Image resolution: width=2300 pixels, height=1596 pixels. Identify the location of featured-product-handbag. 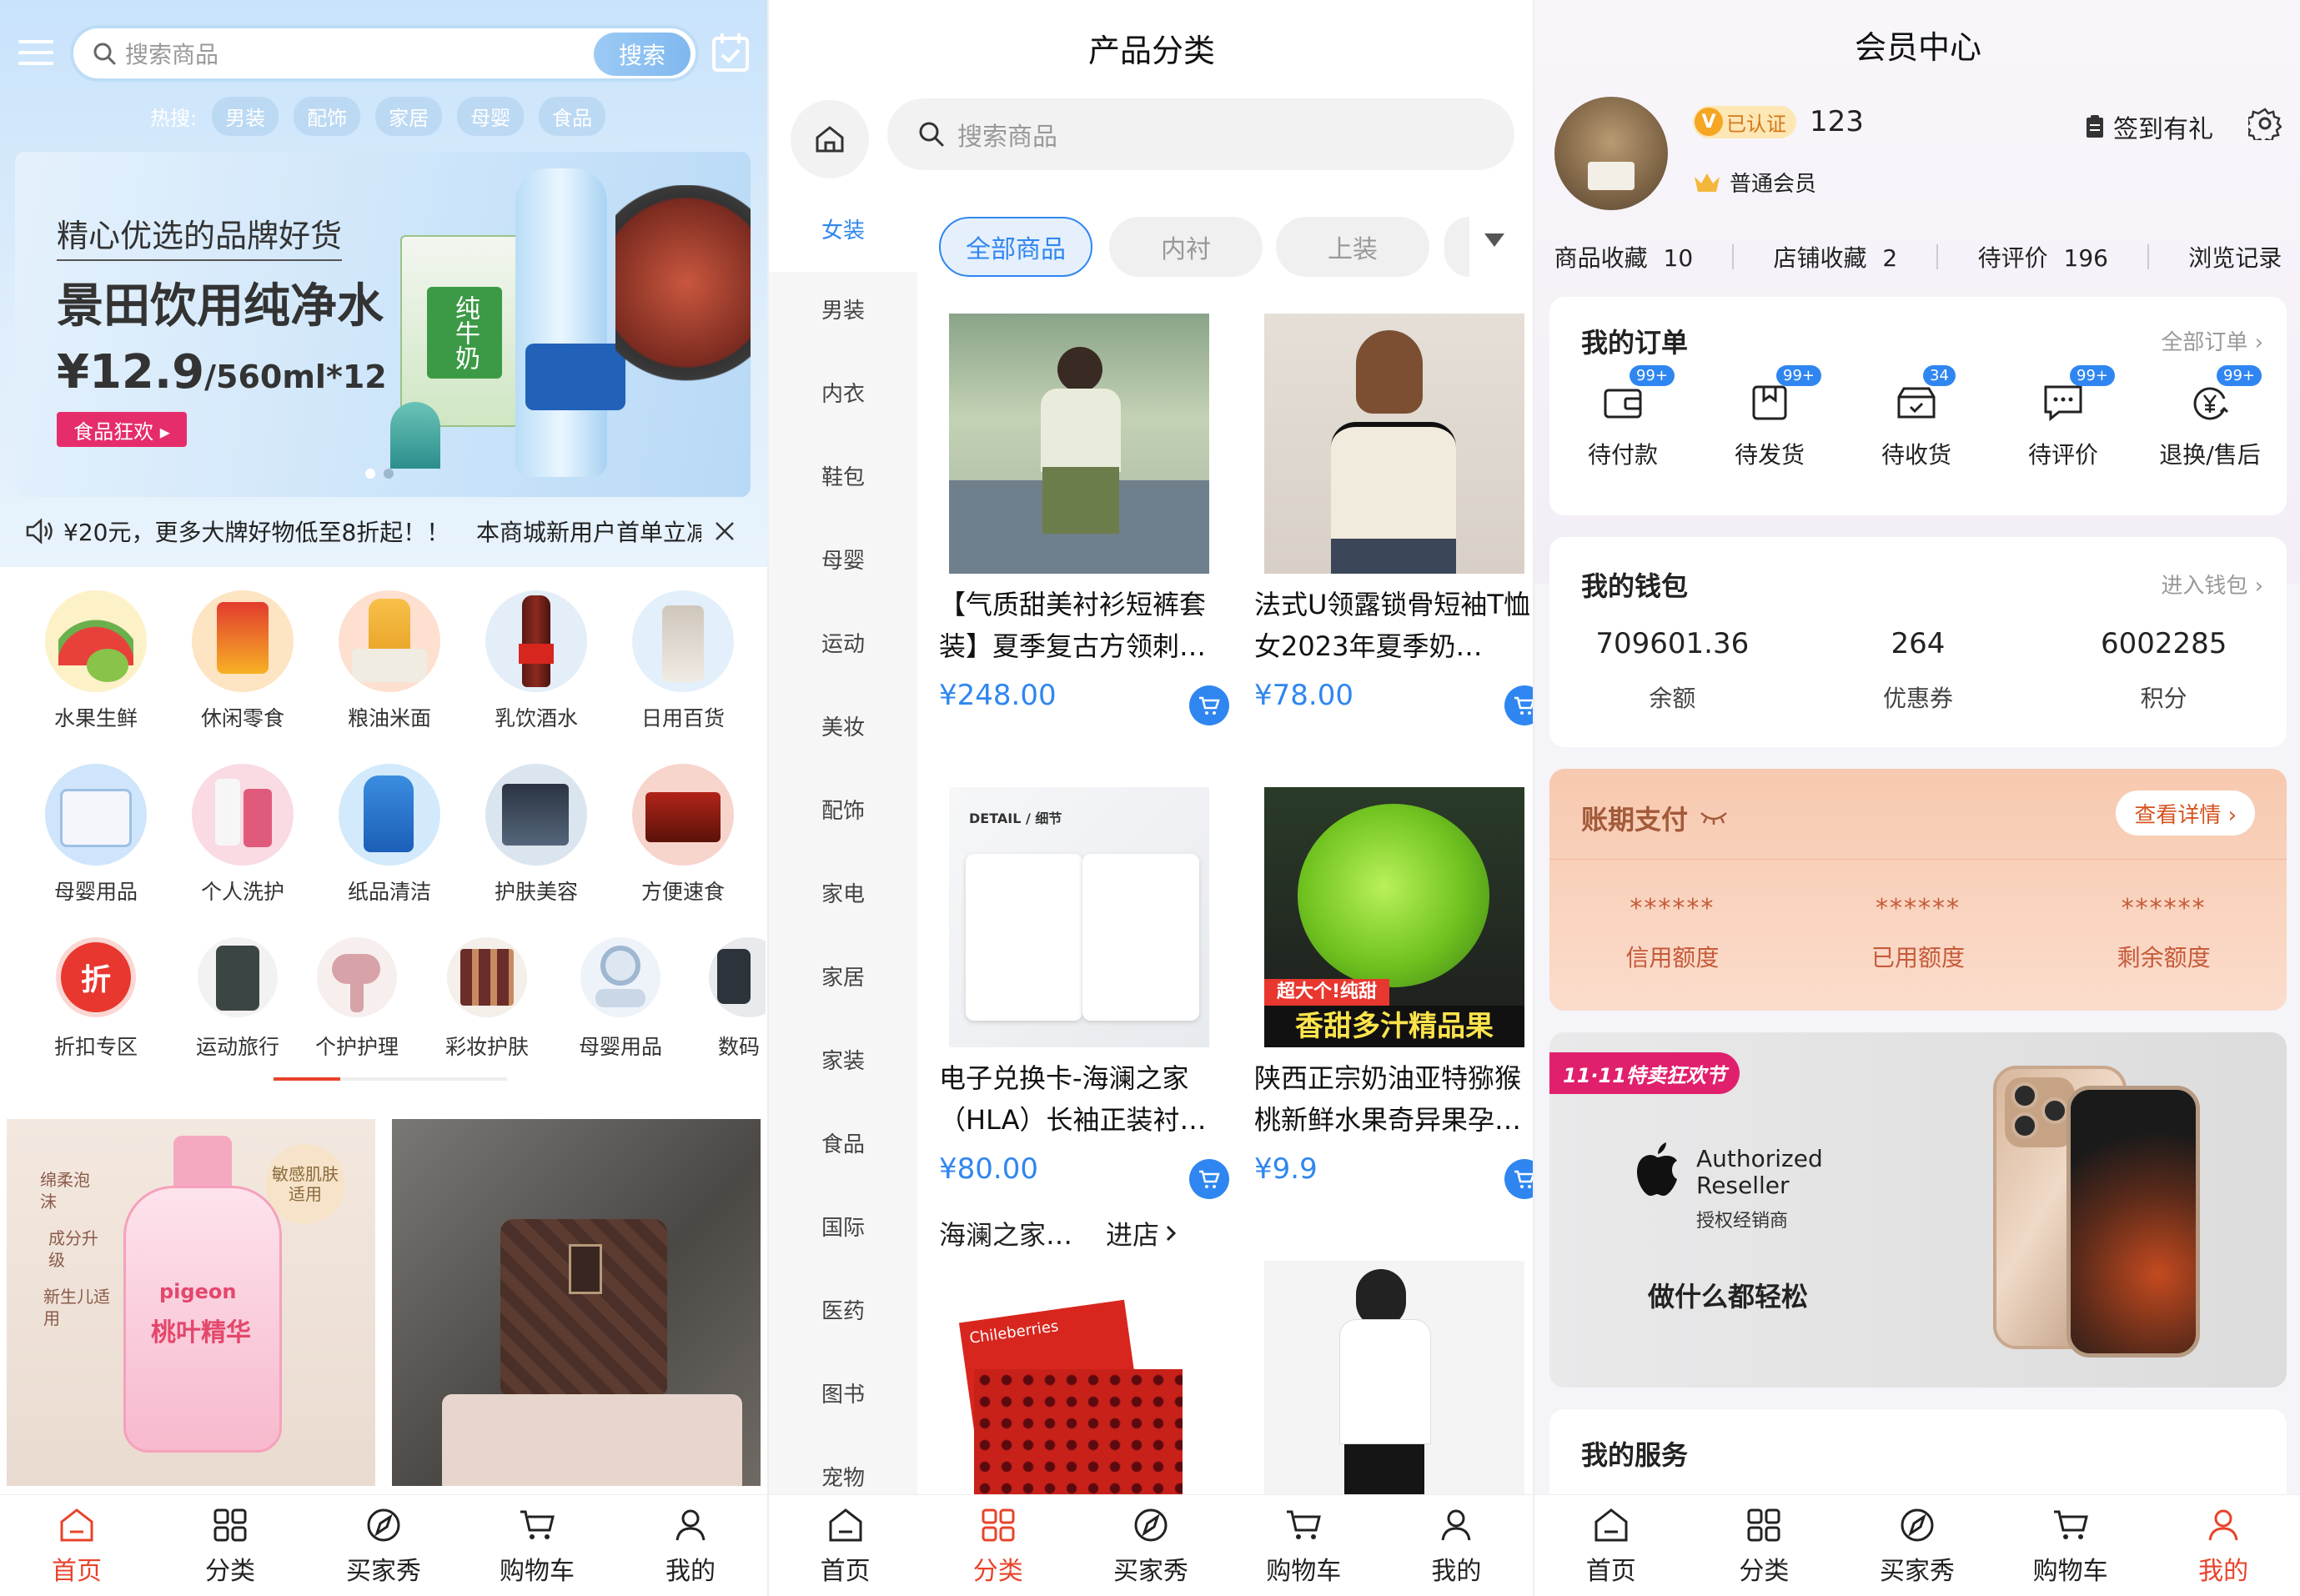
(576, 1302).